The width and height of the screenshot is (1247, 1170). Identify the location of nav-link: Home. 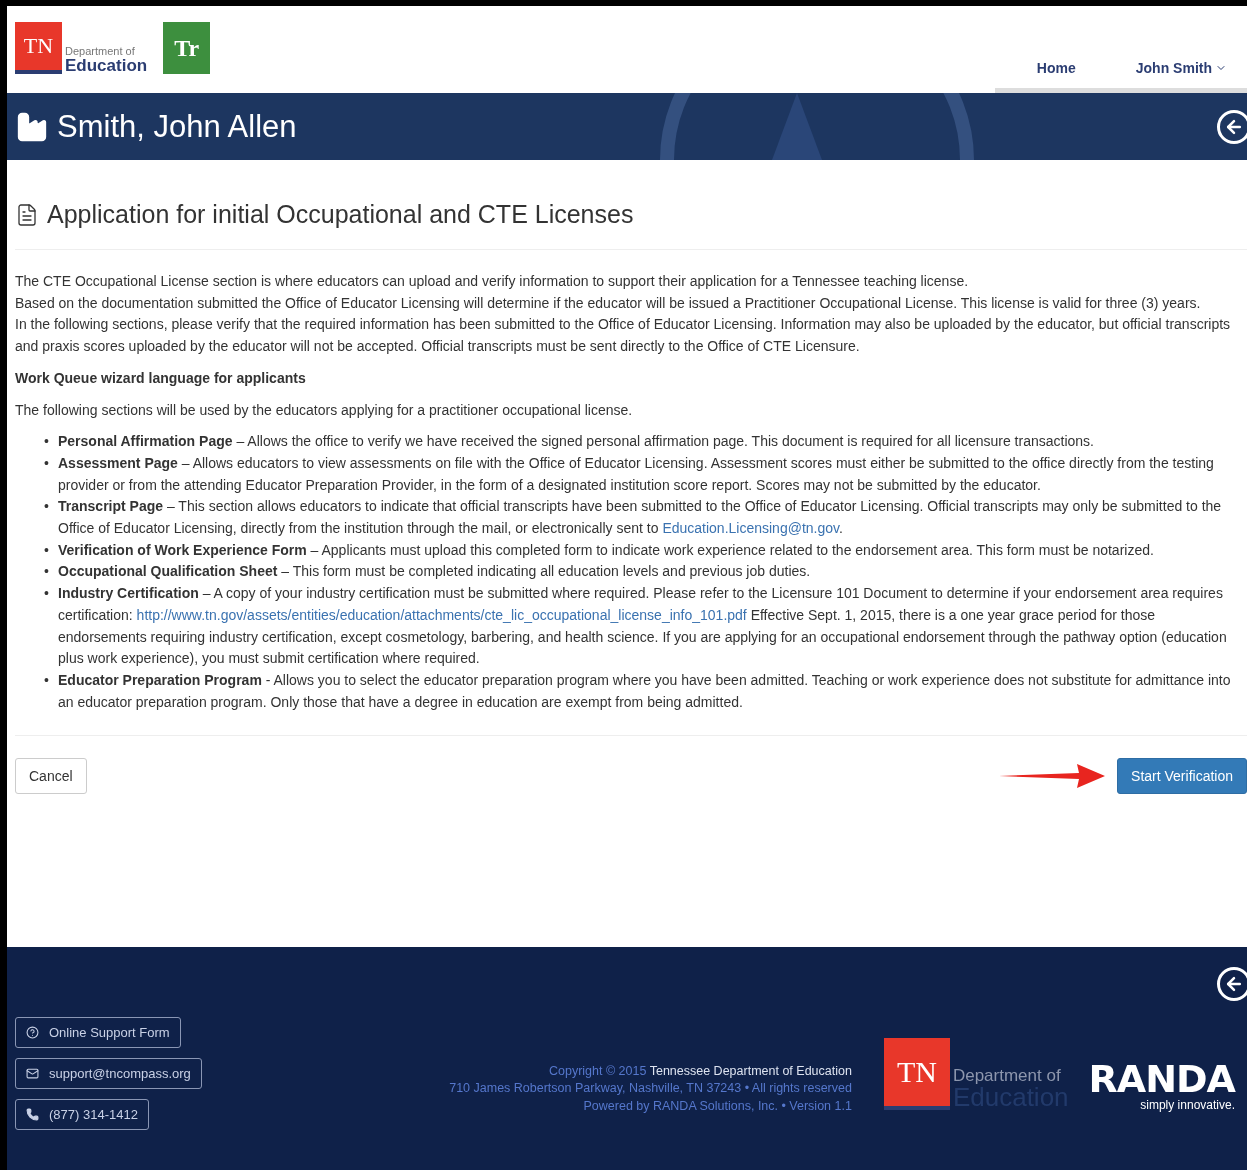
(1056, 68).